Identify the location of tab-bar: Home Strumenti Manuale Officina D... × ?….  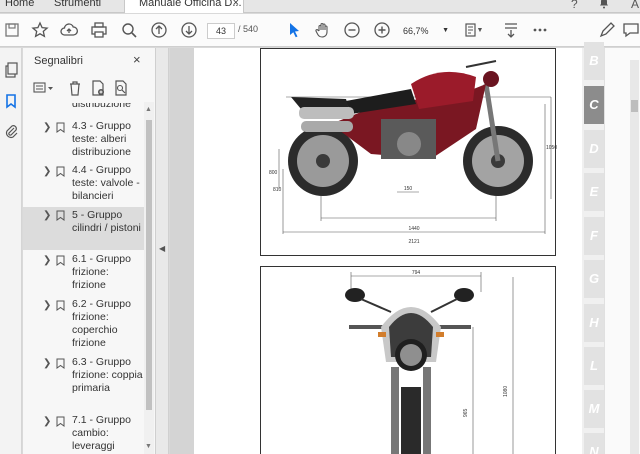
(320, 6).